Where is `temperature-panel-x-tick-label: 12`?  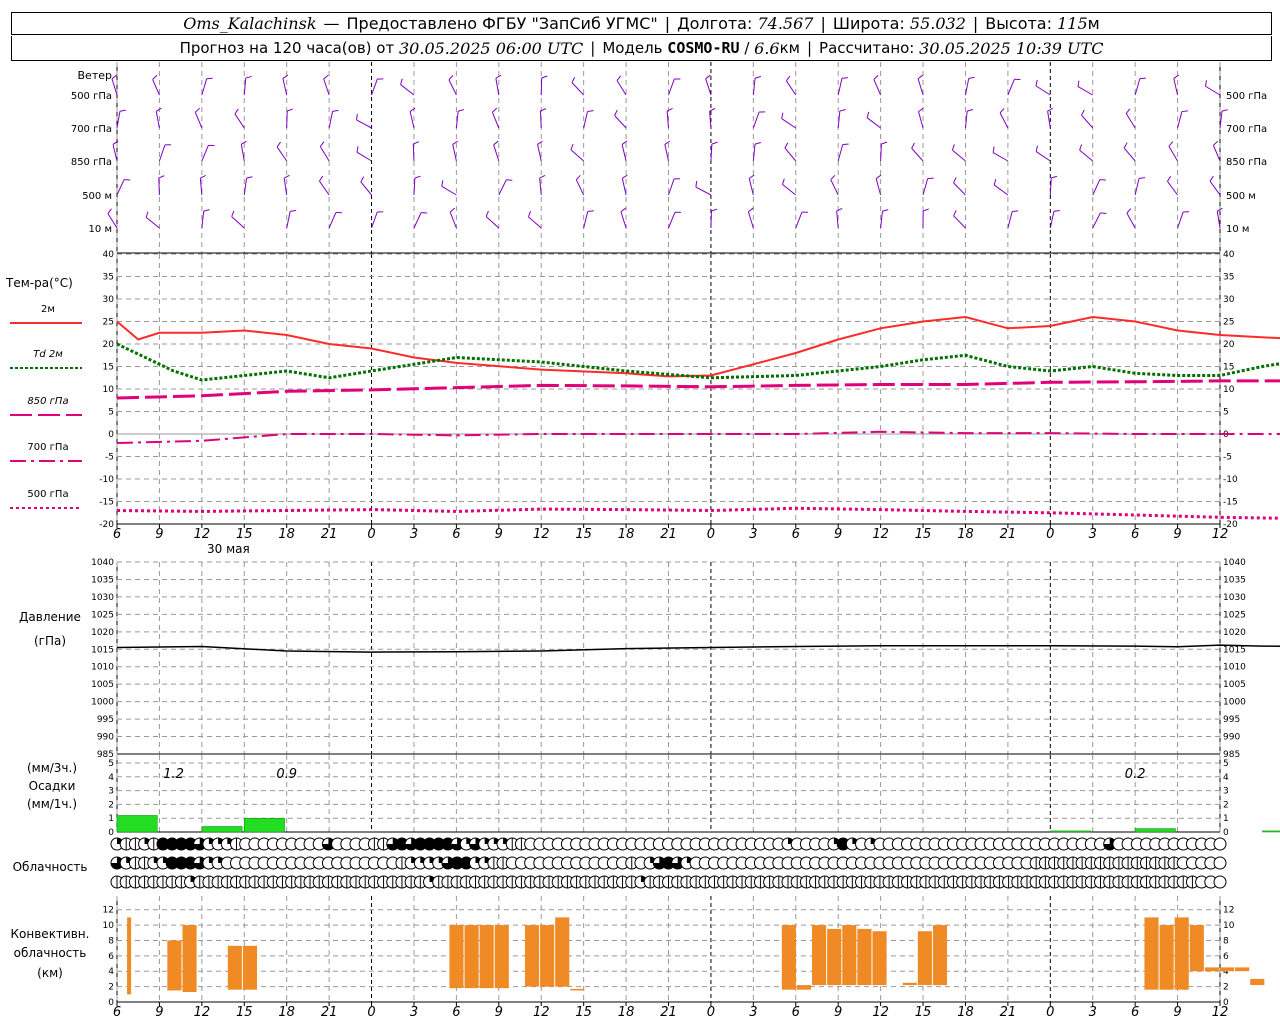 temperature-panel-x-tick-label: 12 is located at coordinates (880, 534).